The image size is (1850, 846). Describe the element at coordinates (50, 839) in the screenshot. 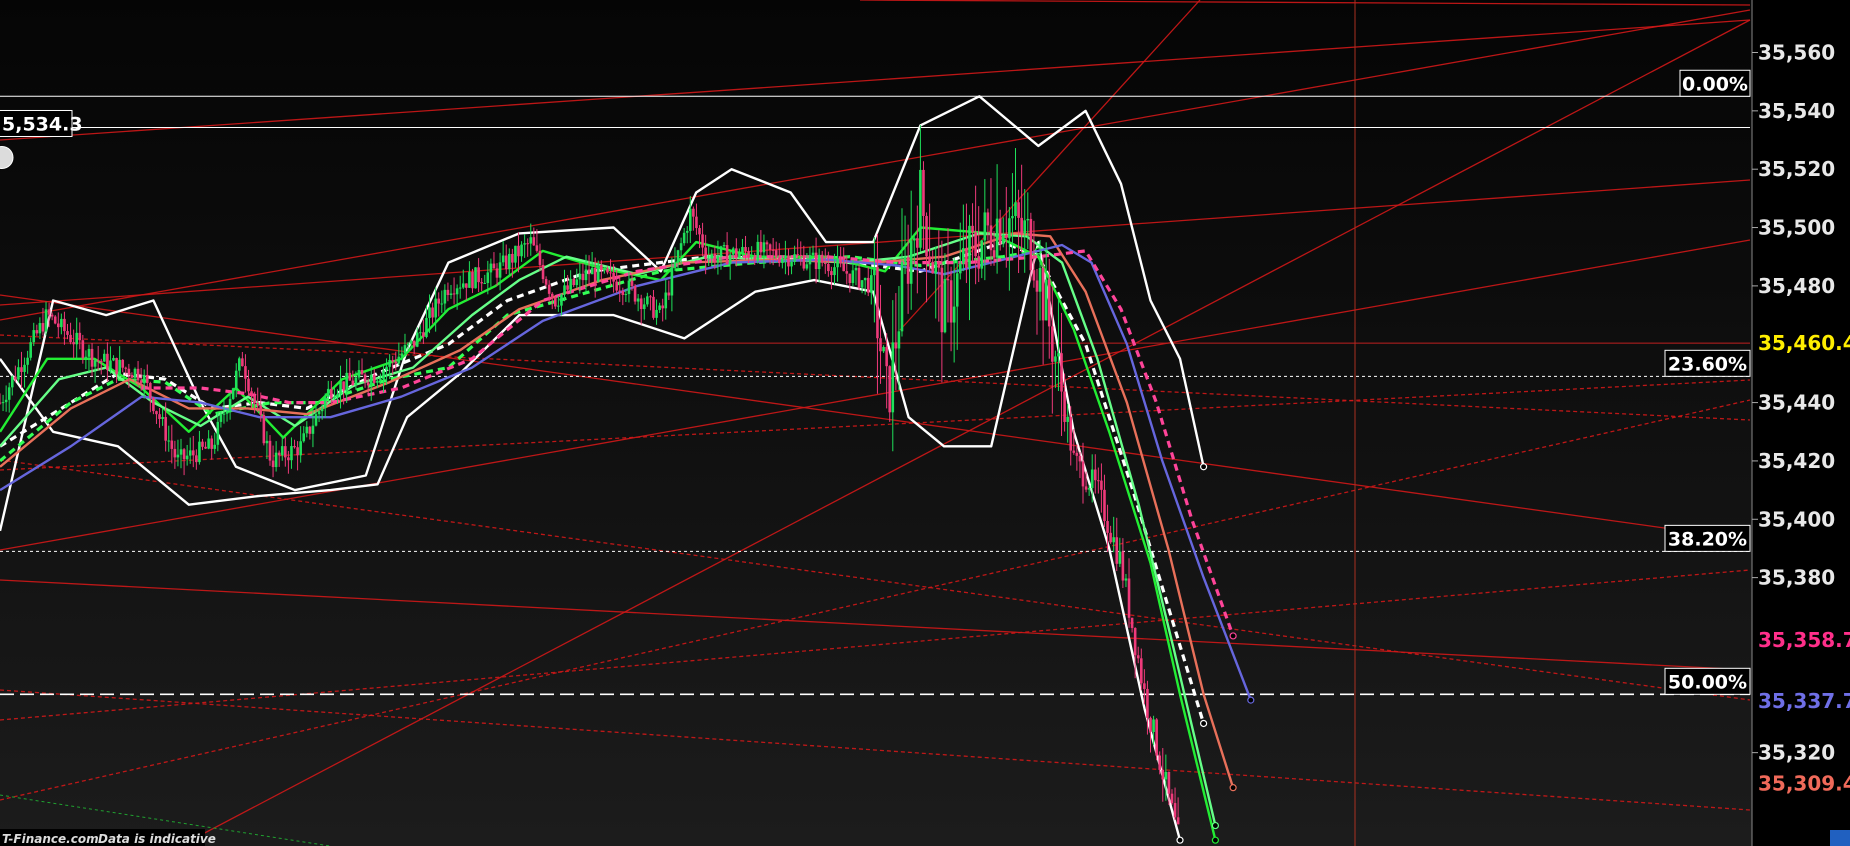

I see `footer-brand: T-Finance.com` at that location.